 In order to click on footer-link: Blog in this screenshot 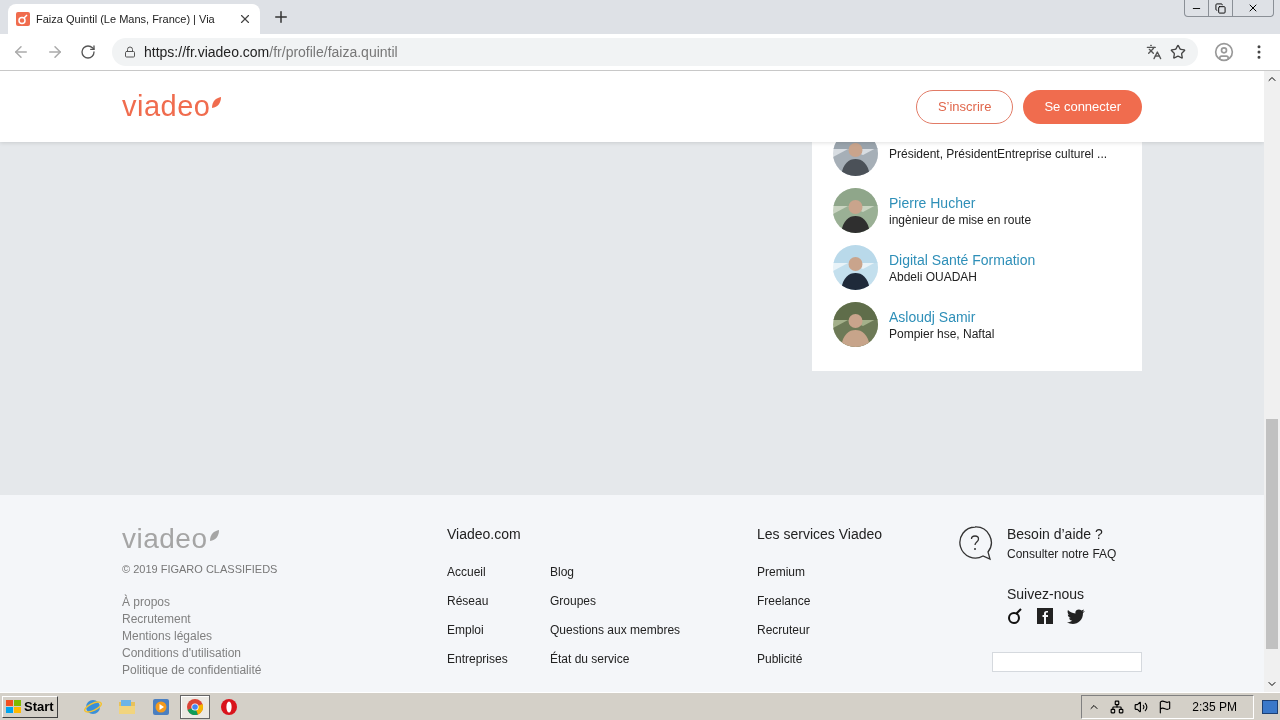, I will do `click(562, 572)`.